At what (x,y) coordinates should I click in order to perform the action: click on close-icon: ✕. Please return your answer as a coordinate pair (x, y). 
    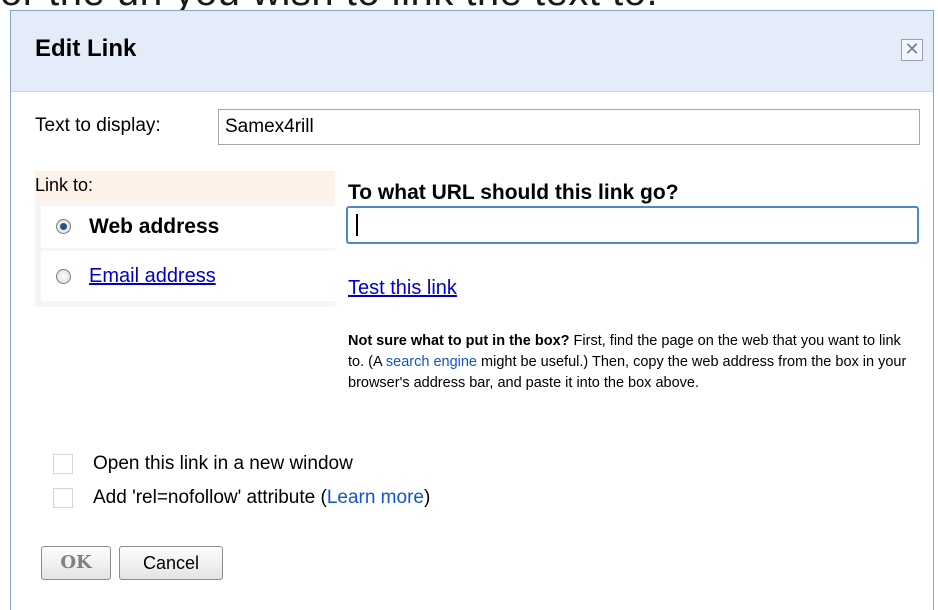
    Looking at the image, I should click on (912, 50).